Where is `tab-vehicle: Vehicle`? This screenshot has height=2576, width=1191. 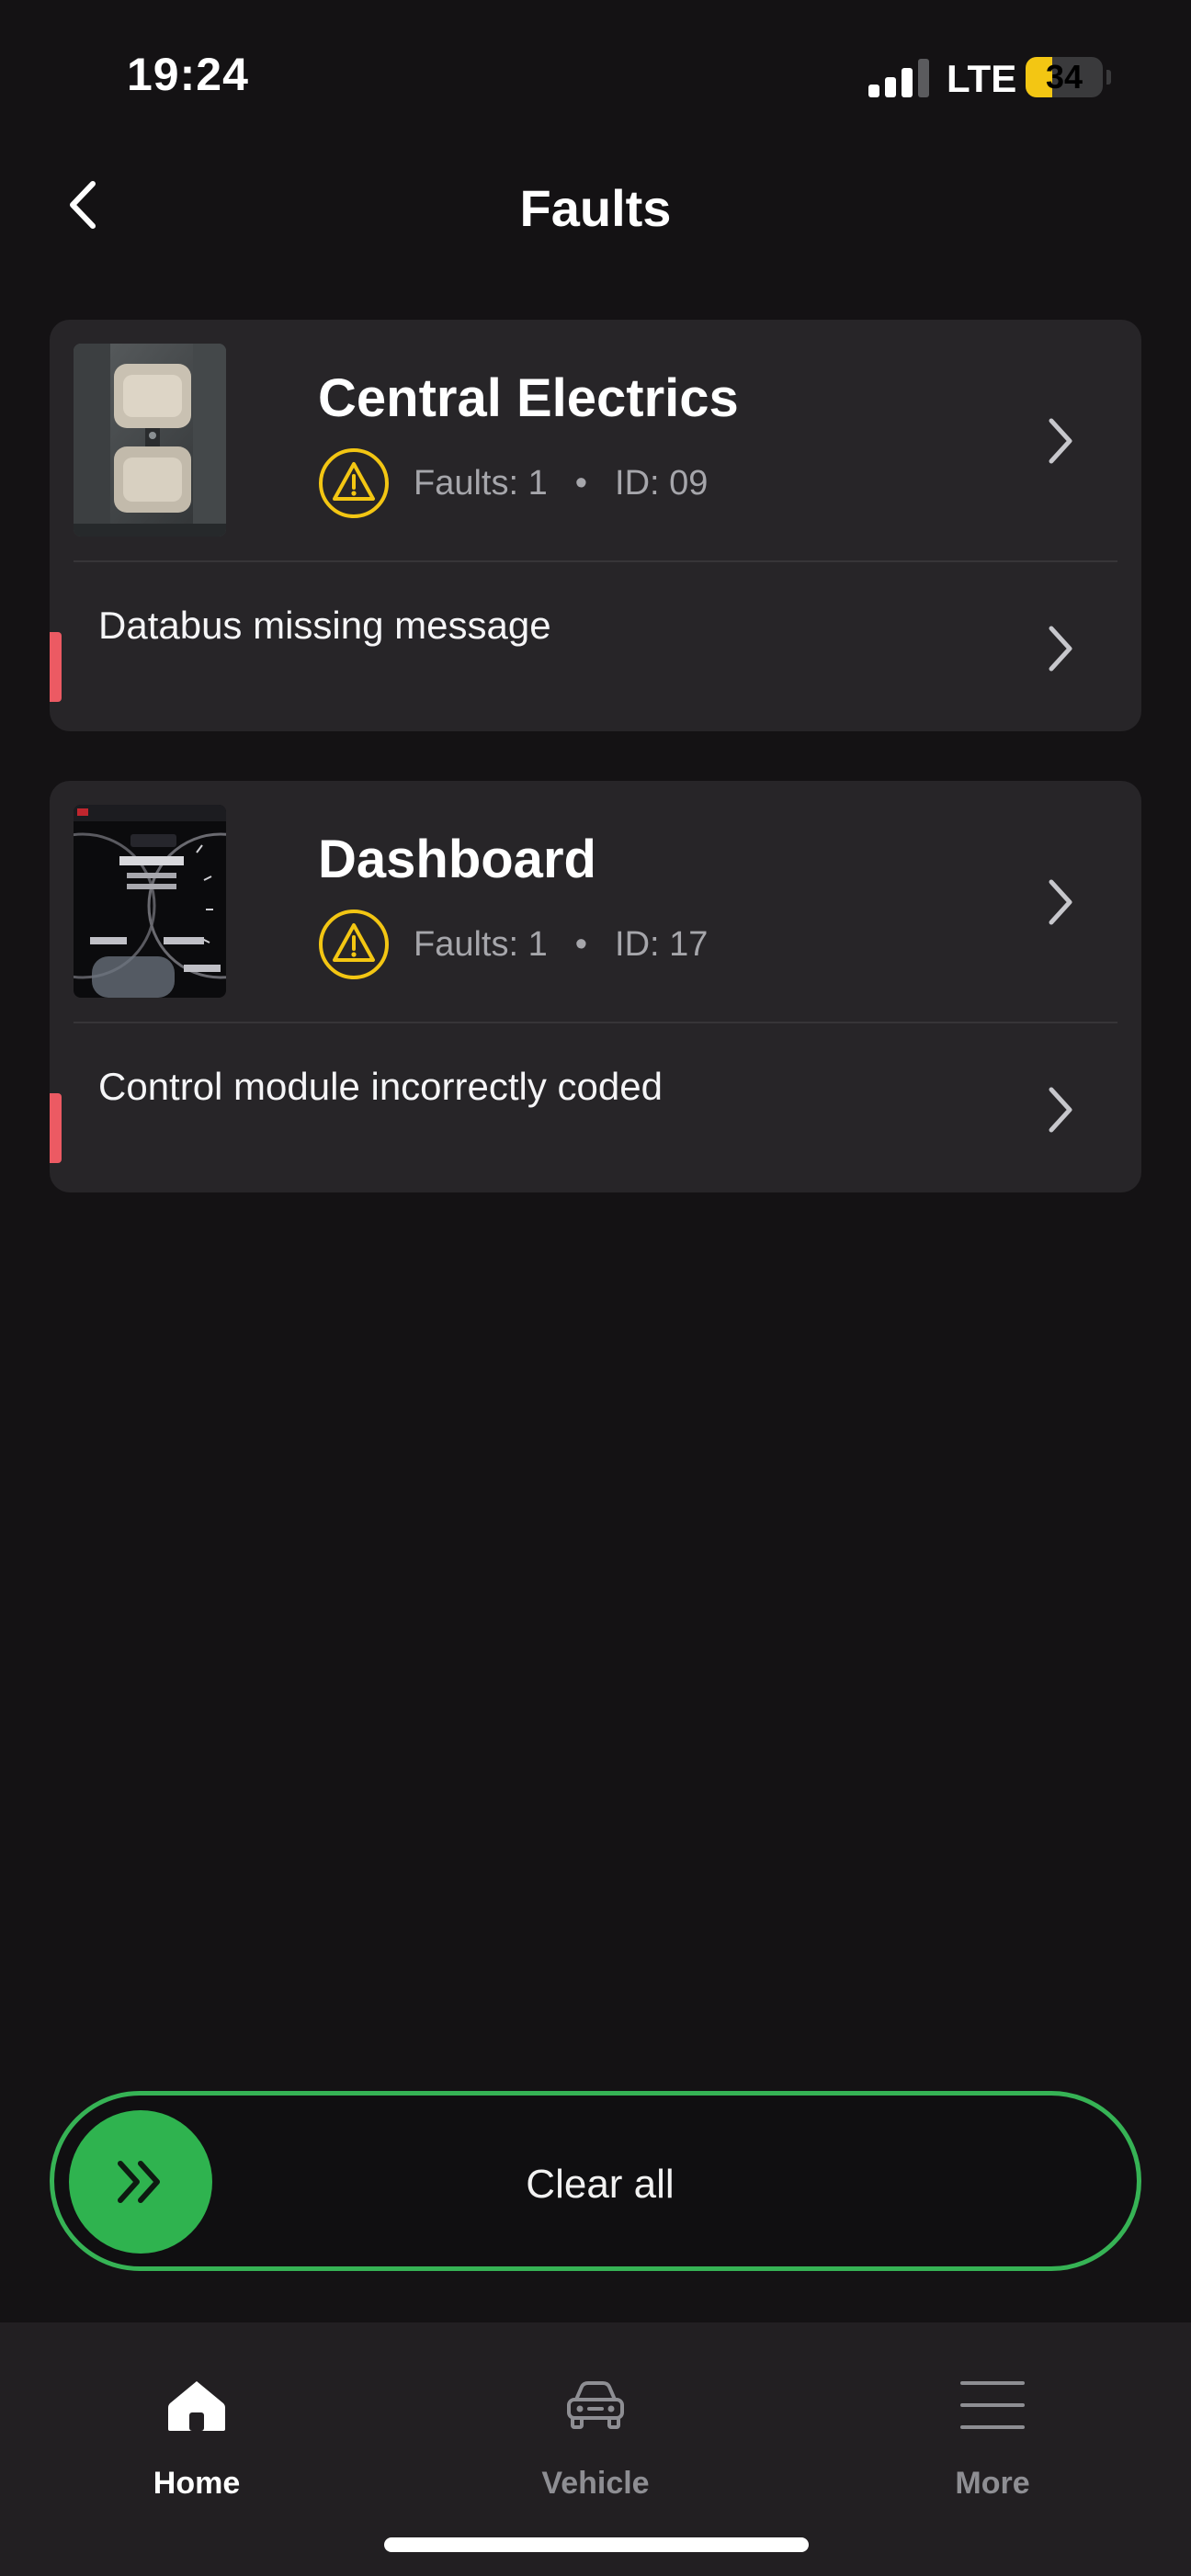
tab-vehicle: Vehicle is located at coordinates (596, 2425).